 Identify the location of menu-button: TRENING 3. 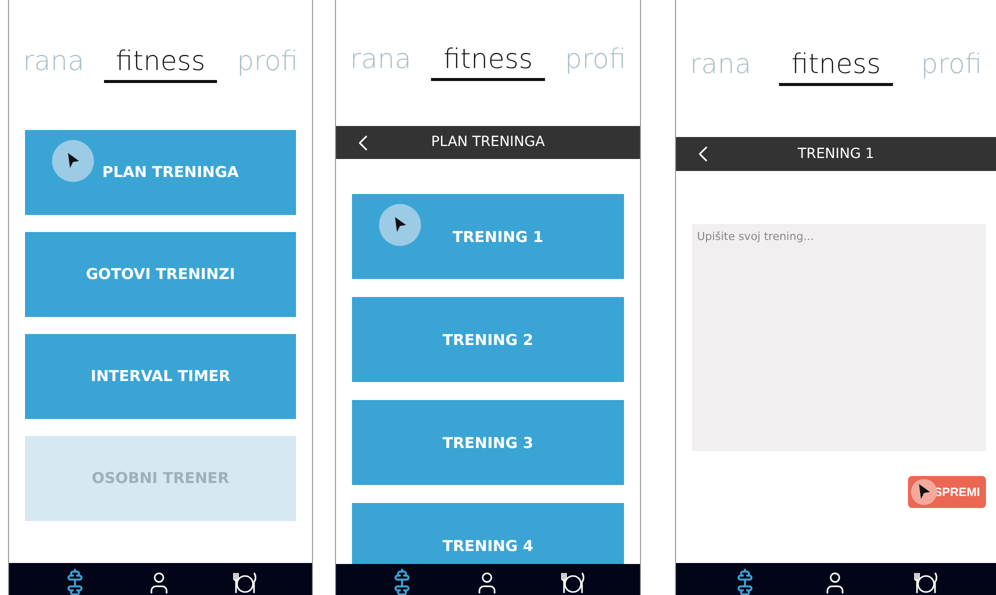
(488, 443).